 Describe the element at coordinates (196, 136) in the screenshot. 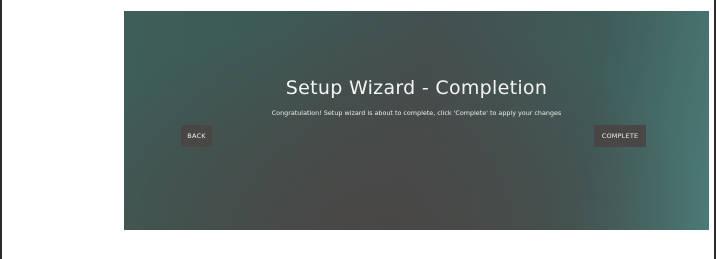

I see `back-button: BACK` at that location.